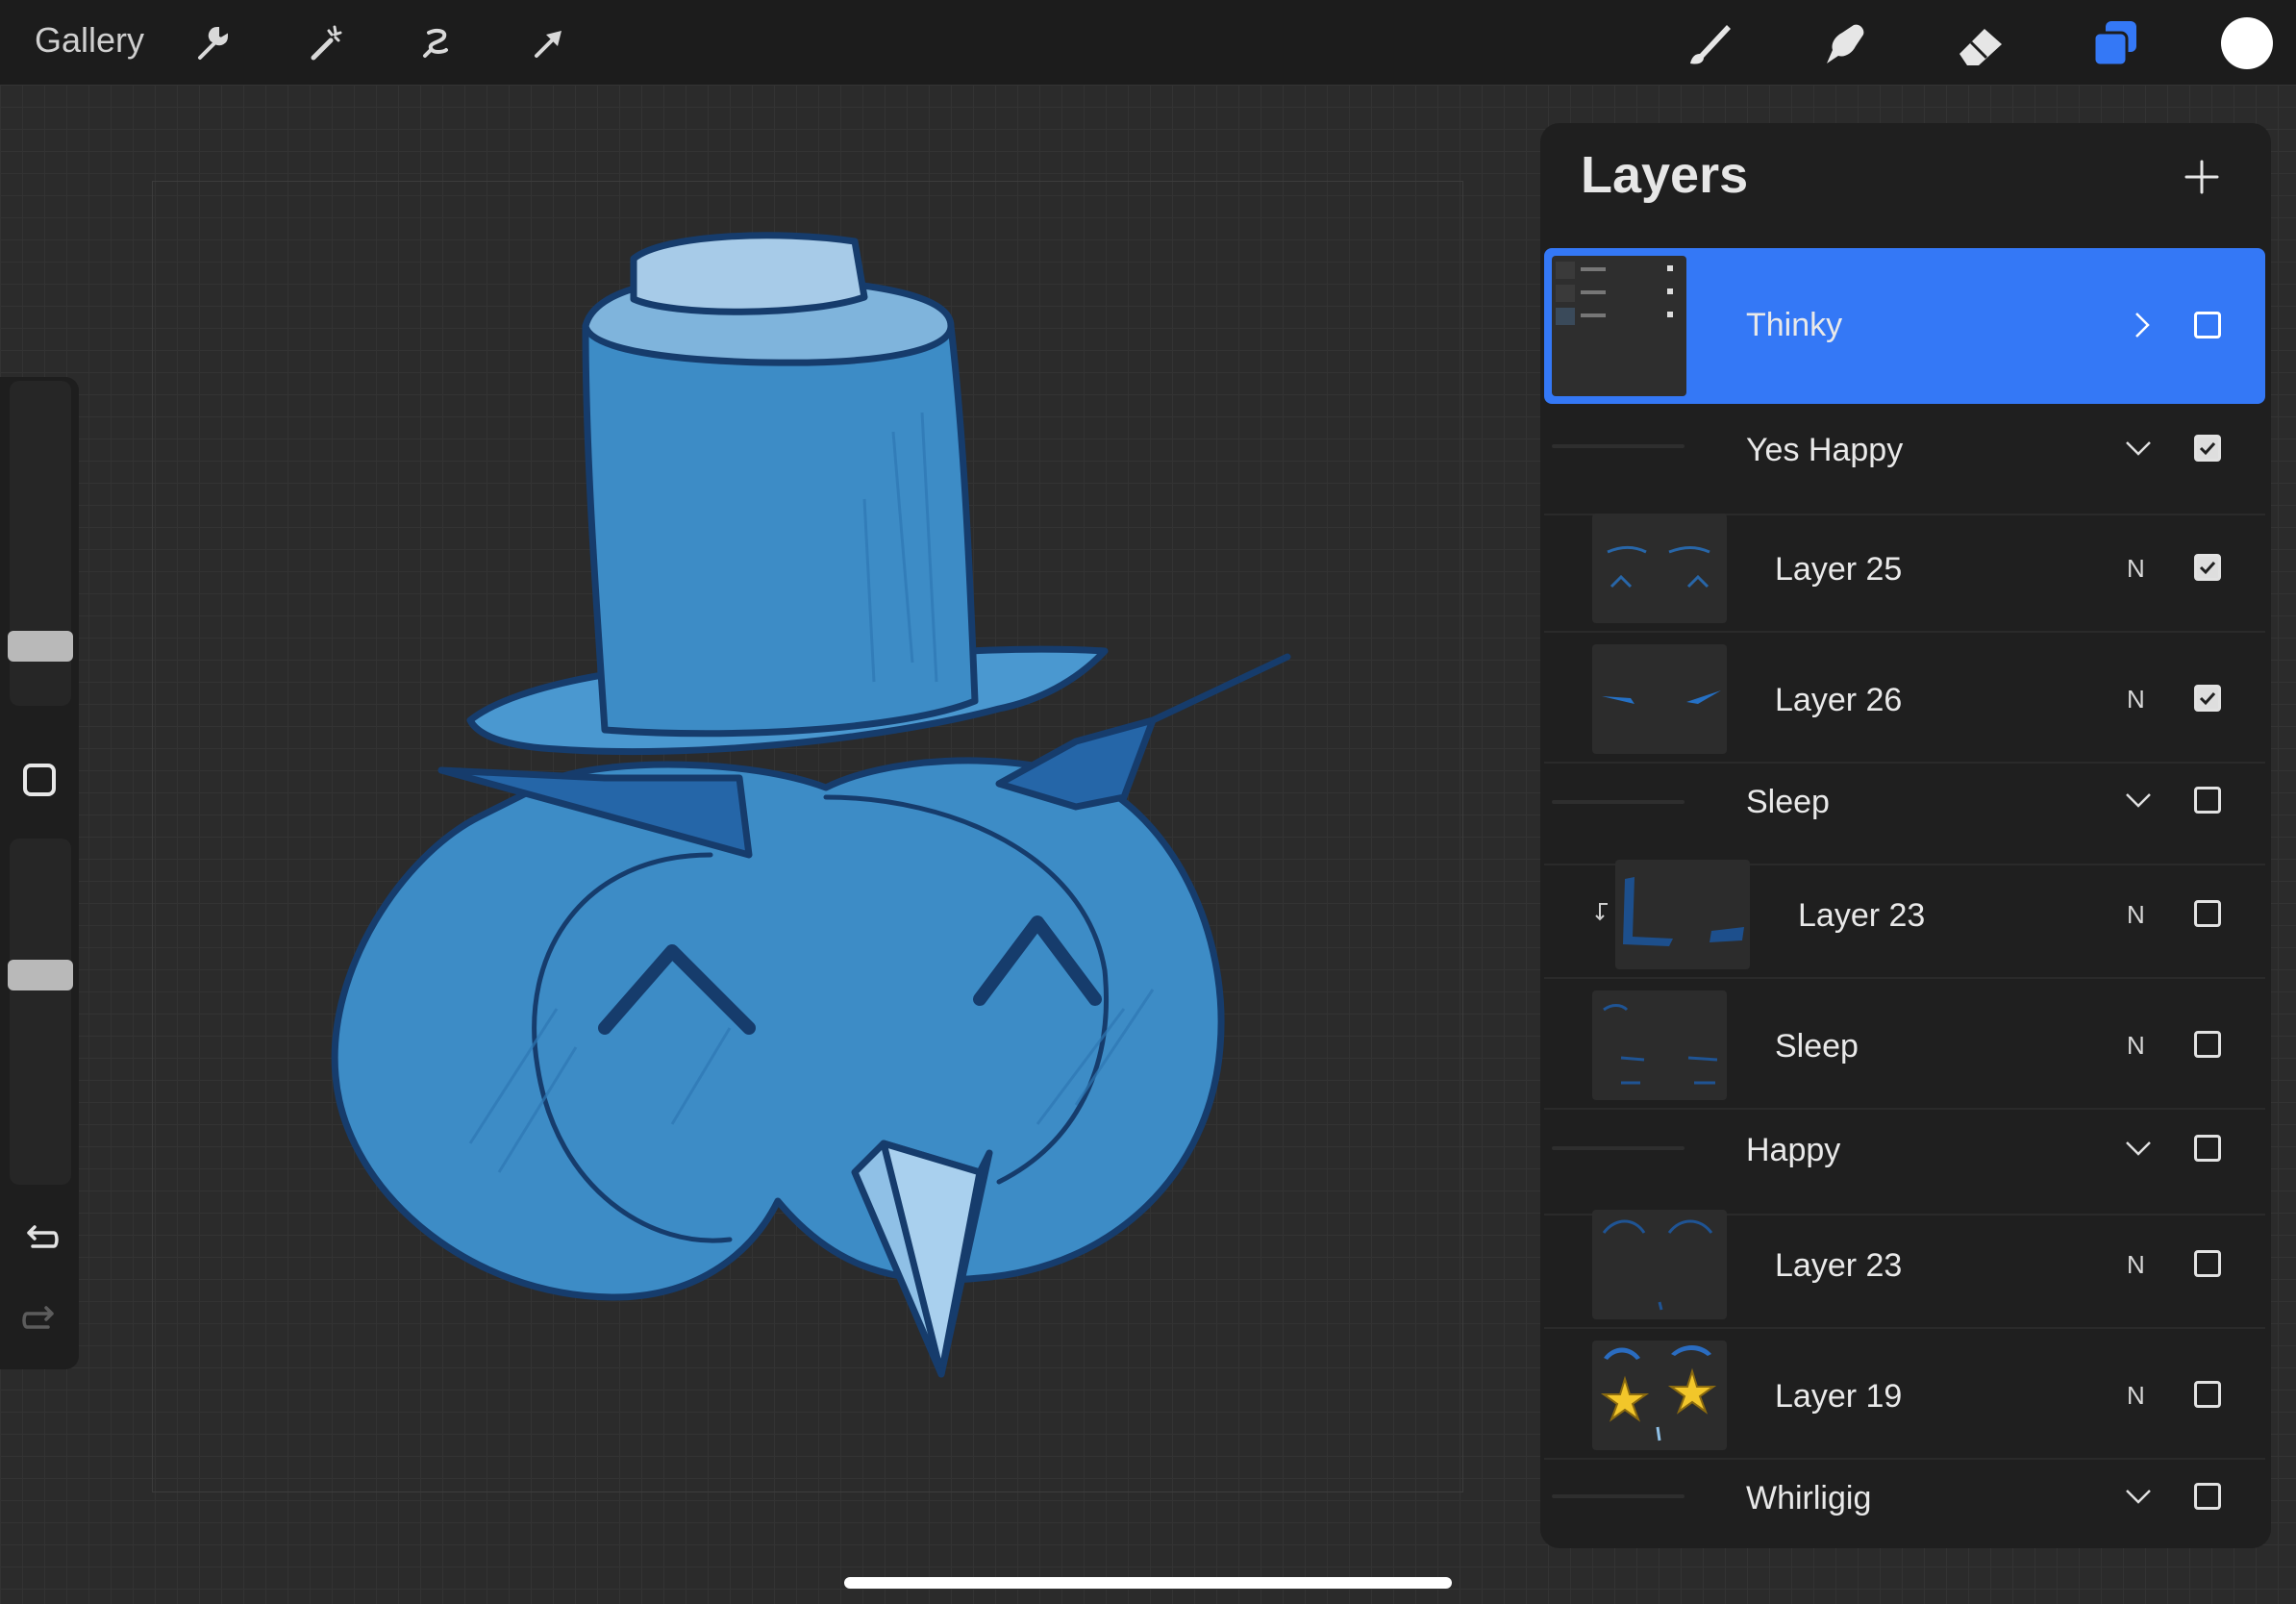  I want to click on home-indicator, so click(1148, 1583).